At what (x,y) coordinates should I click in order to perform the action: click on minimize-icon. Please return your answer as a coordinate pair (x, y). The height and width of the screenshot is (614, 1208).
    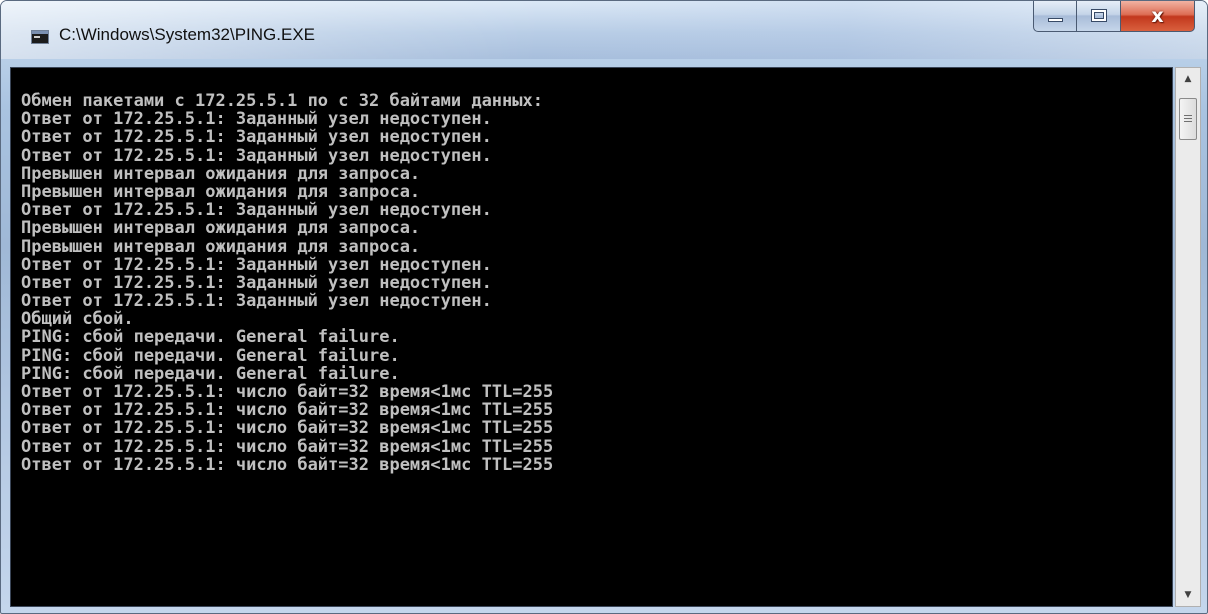
    Looking at the image, I should click on (1055, 20).